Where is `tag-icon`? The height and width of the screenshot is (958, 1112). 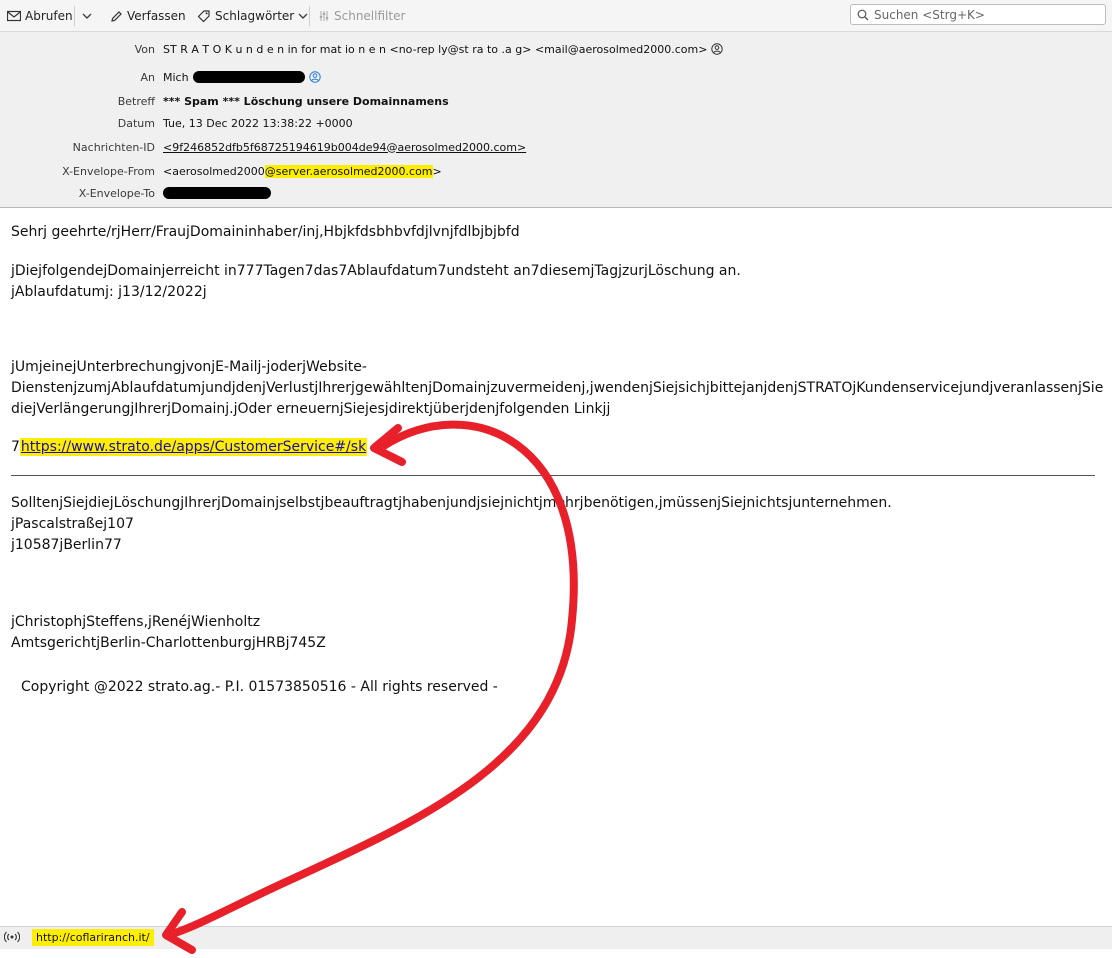
tag-icon is located at coordinates (203, 16).